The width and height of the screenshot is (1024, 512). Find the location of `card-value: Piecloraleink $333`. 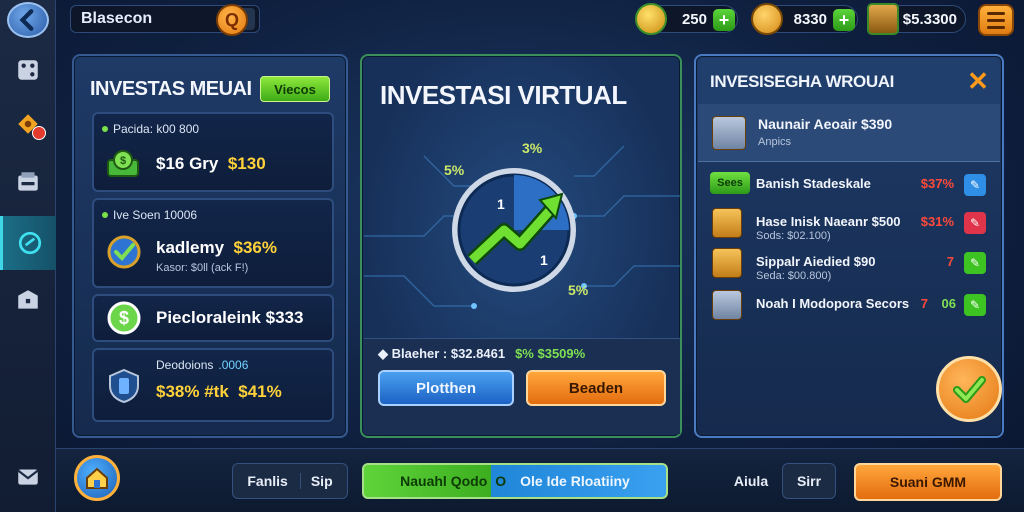

card-value: Piecloraleink $333 is located at coordinates (229, 318).